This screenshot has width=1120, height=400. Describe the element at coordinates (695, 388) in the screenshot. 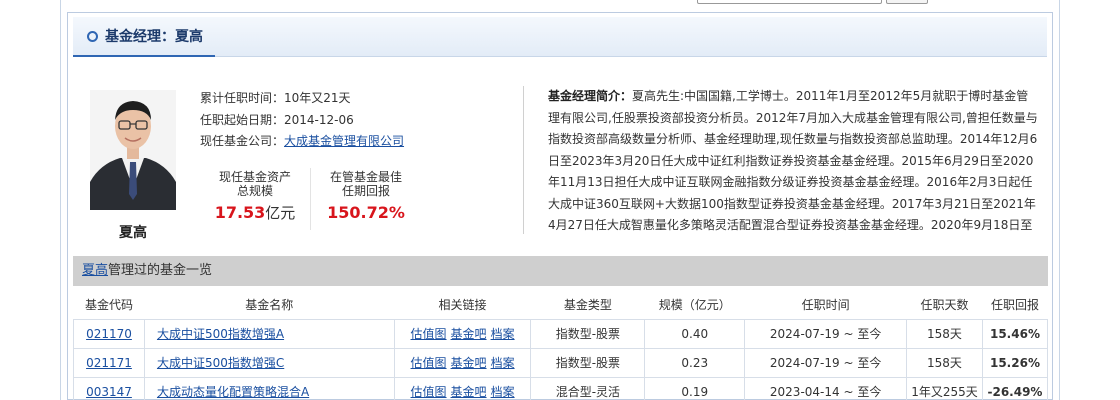

I see `fund-size: 0.19` at that location.